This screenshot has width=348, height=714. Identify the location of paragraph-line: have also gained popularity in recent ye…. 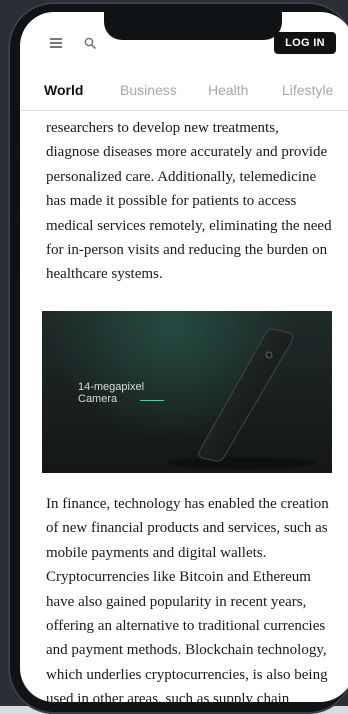
(176, 601).